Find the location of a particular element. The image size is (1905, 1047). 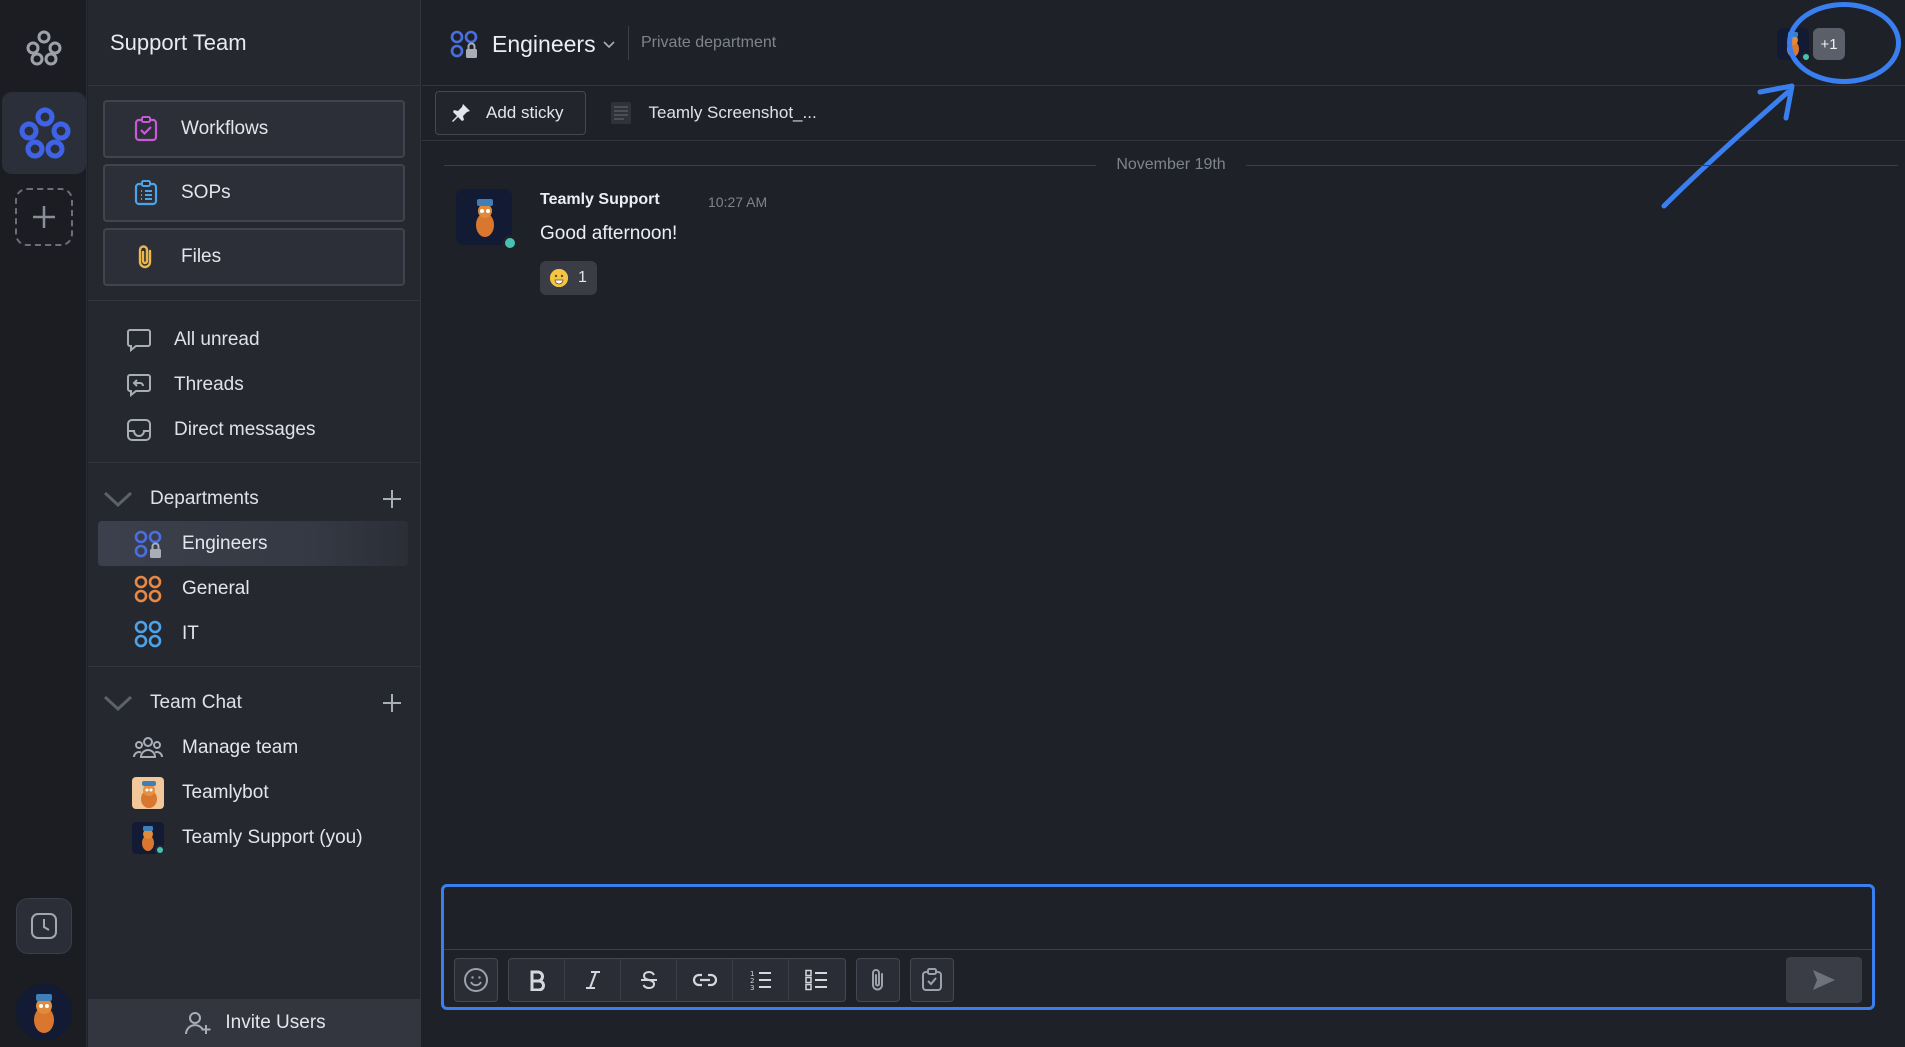

invite-users-label: Invite Users is located at coordinates (275, 1022).